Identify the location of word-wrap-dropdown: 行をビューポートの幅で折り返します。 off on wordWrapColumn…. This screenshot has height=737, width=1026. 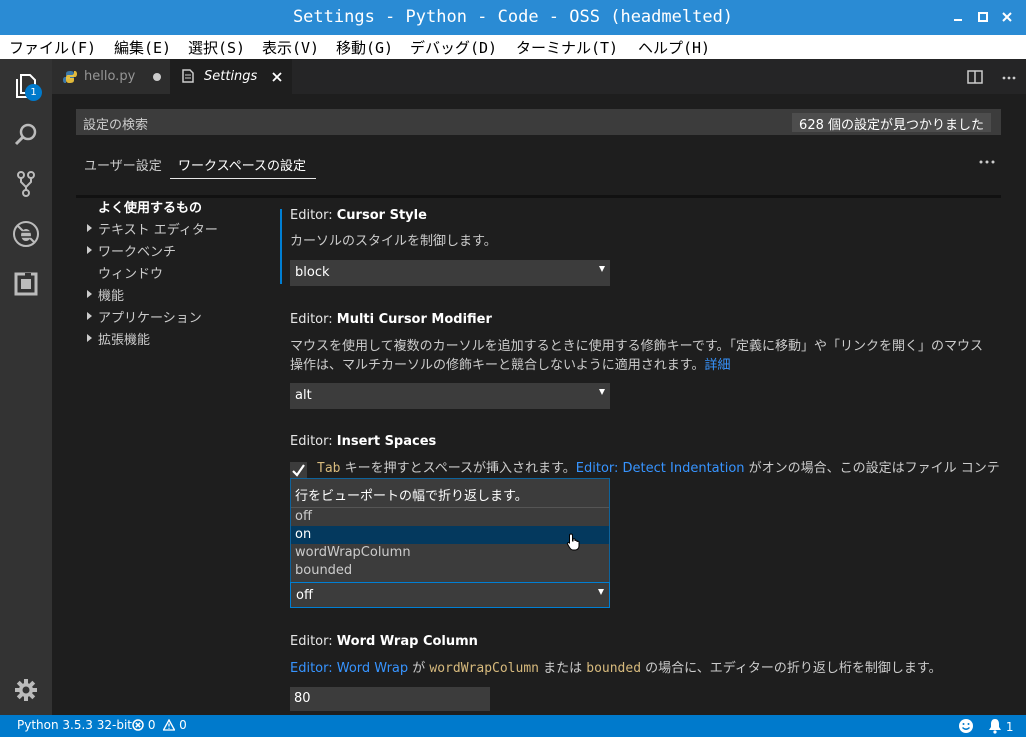
(450, 530).